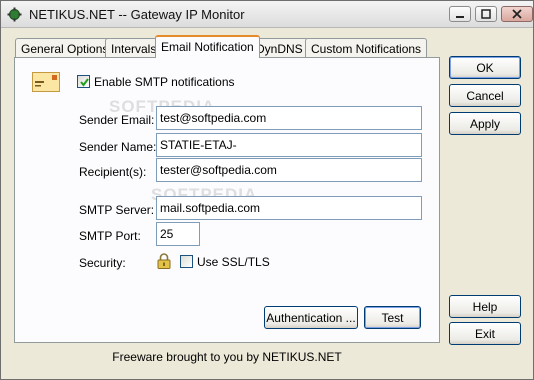  Describe the element at coordinates (485, 306) in the screenshot. I see `help-button: Help` at that location.